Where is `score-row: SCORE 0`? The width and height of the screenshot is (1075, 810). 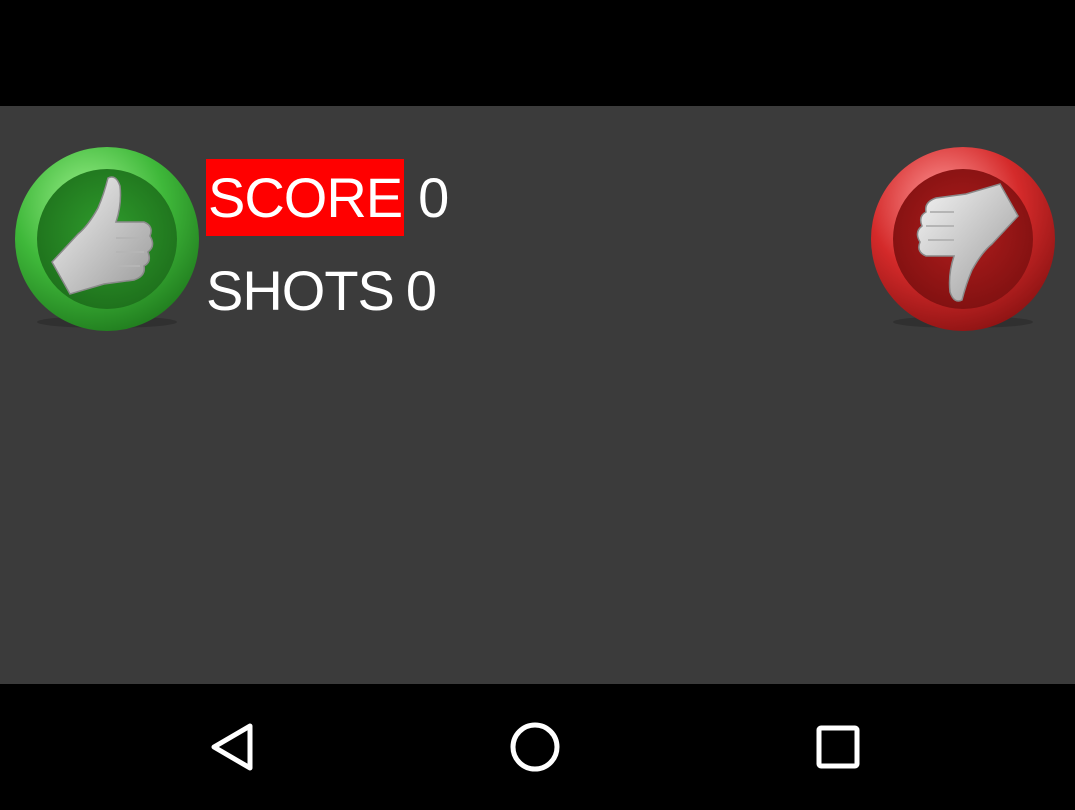
score-row: SCORE 0 is located at coordinates (327, 197).